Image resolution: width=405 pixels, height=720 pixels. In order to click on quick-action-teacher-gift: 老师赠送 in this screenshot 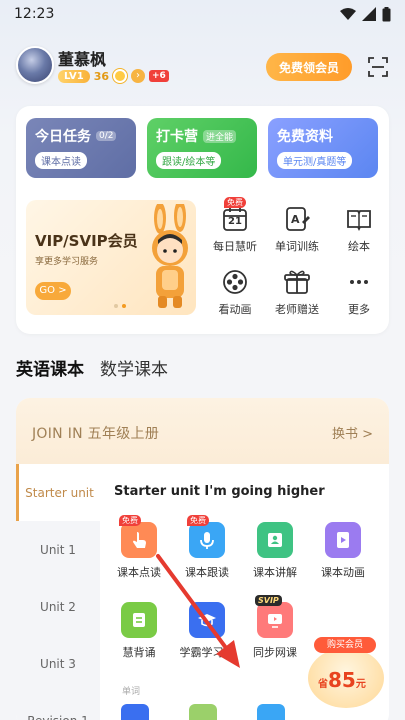, I will do `click(297, 293)`.